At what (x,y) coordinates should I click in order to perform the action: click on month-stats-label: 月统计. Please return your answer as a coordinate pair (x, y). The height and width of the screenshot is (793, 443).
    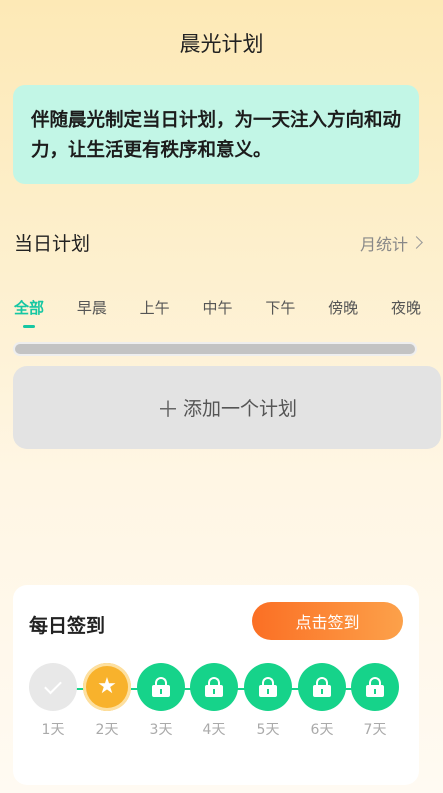
    Looking at the image, I should click on (383, 244).